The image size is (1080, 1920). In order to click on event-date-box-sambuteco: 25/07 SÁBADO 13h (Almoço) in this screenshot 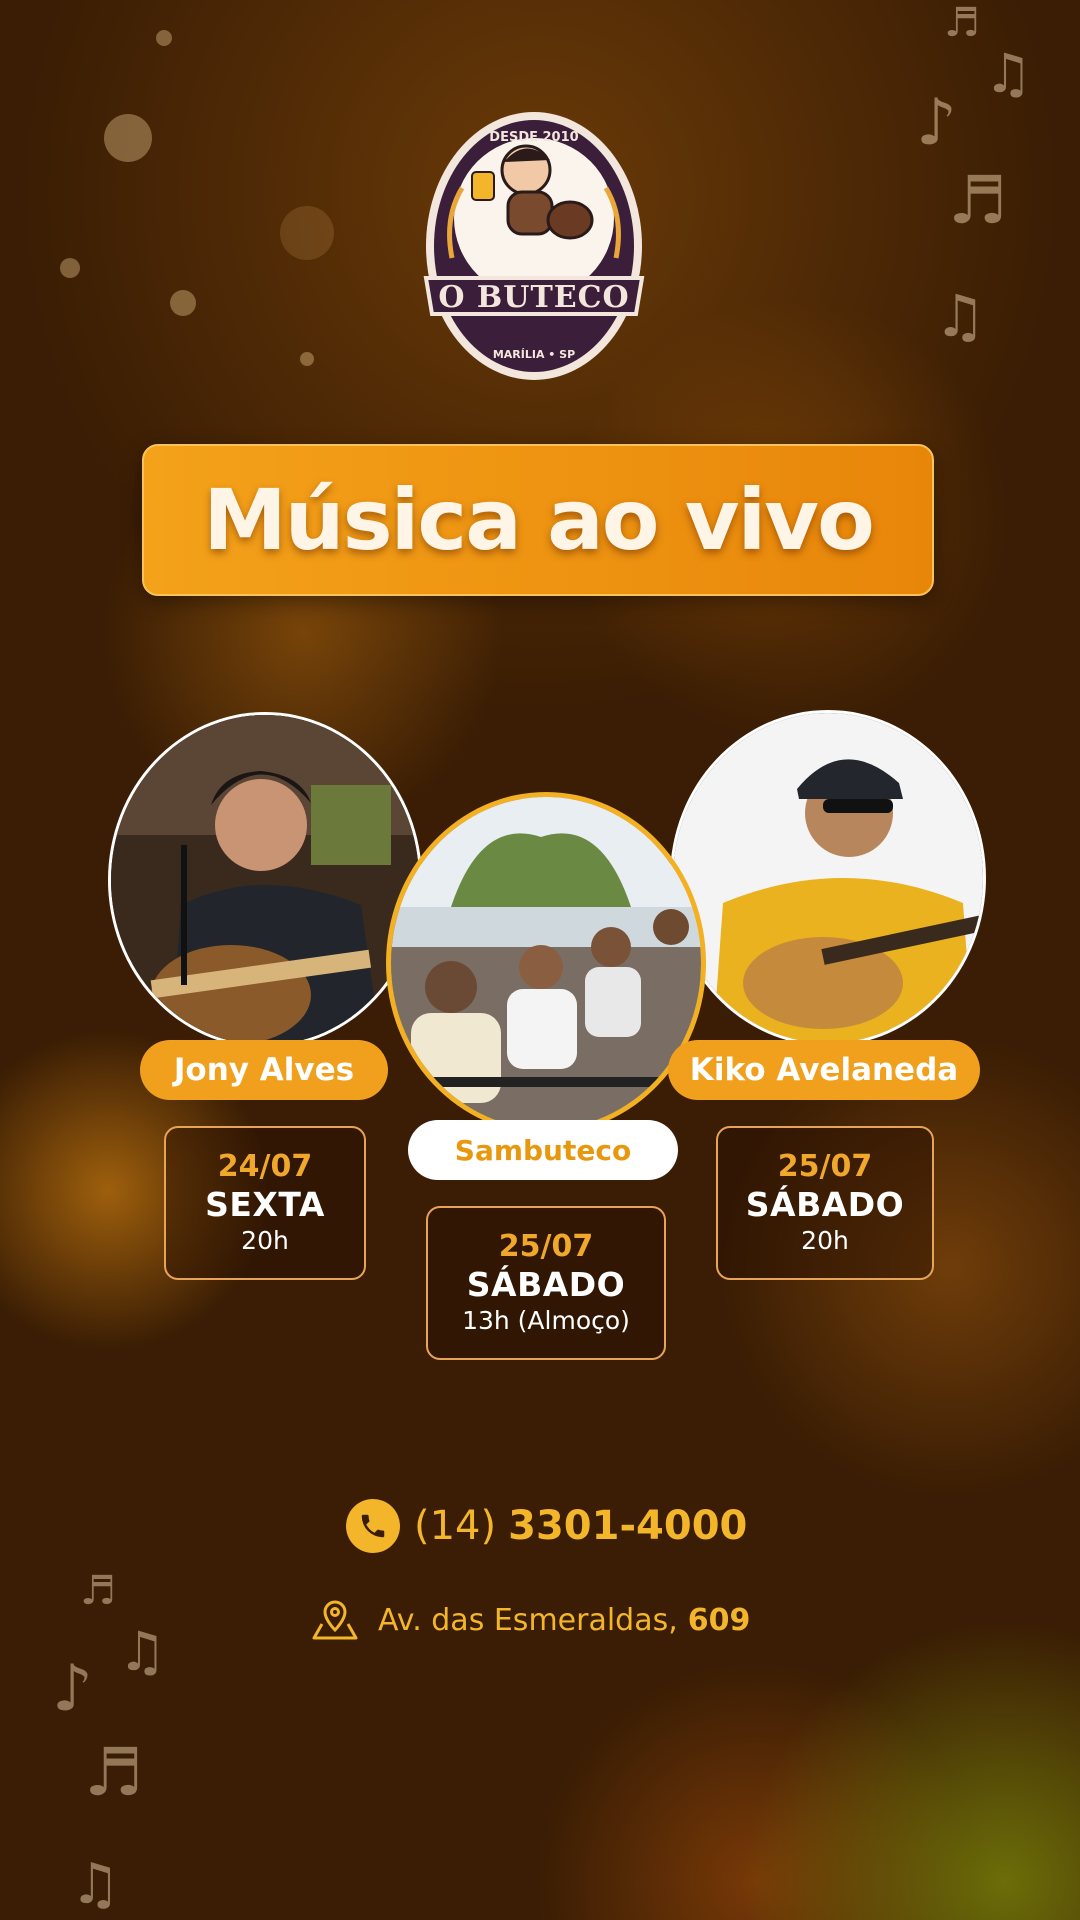, I will do `click(546, 1283)`.